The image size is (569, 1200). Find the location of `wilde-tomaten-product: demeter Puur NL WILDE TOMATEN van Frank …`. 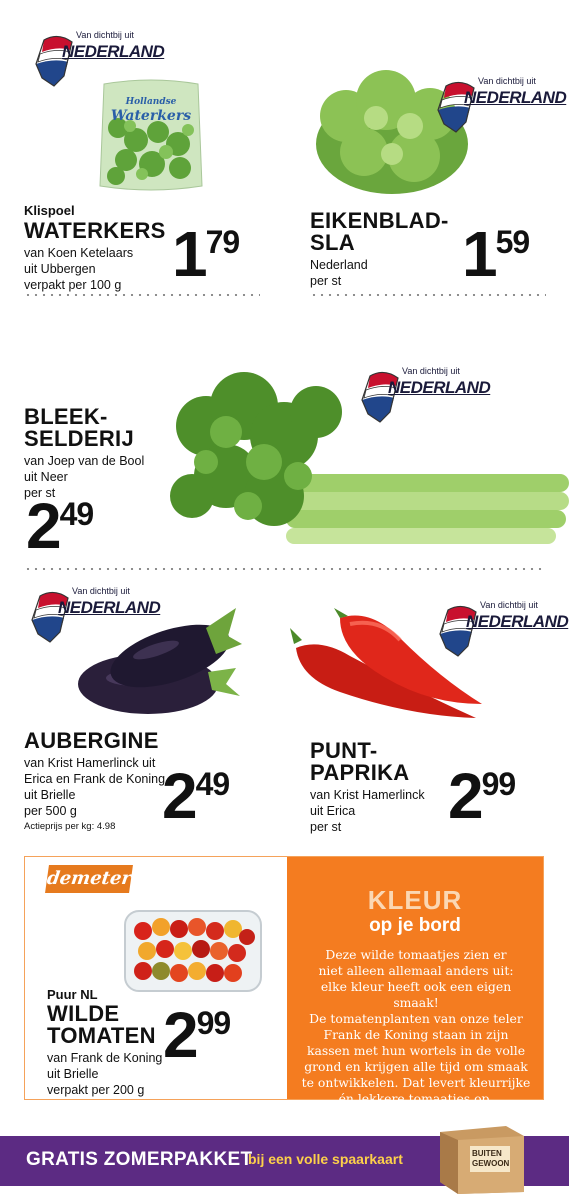

wilde-tomaten-product: demeter Puur NL WILDE TOMATEN van Frank … is located at coordinates (156, 978).